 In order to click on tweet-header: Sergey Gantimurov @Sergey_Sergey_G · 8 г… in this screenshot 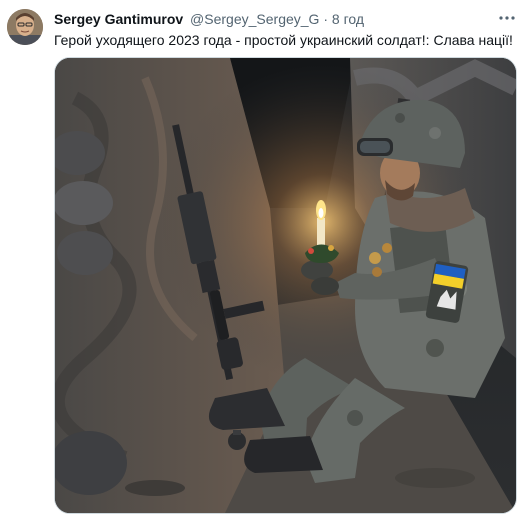, I will do `click(209, 19)`.